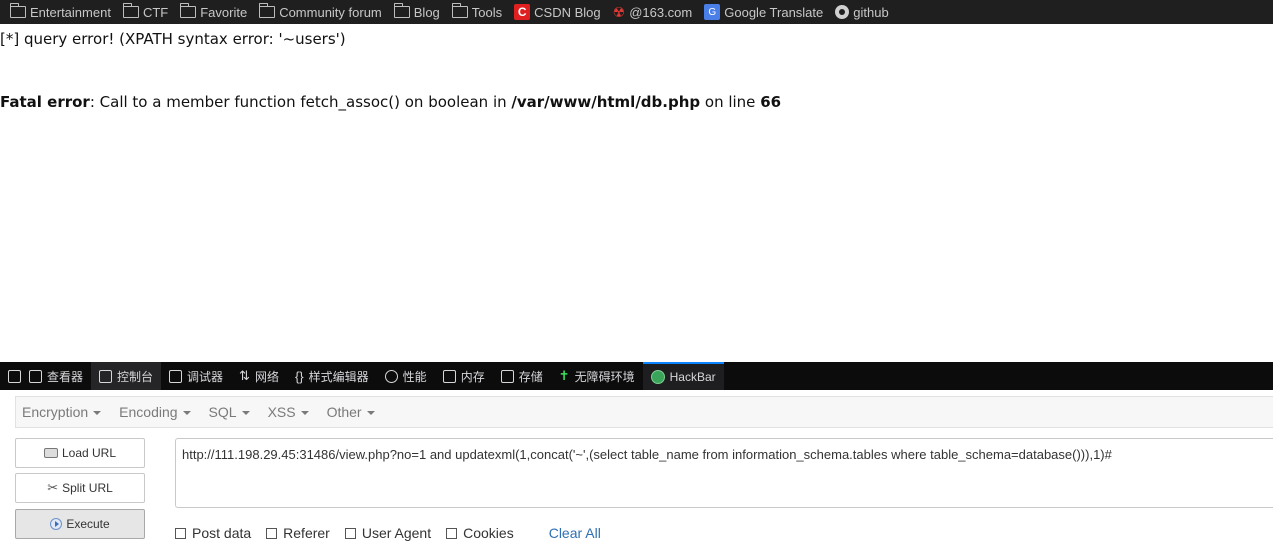 The width and height of the screenshot is (1273, 554). Describe the element at coordinates (148, 11) in the screenshot. I see `bookmark-ctf: CTF` at that location.